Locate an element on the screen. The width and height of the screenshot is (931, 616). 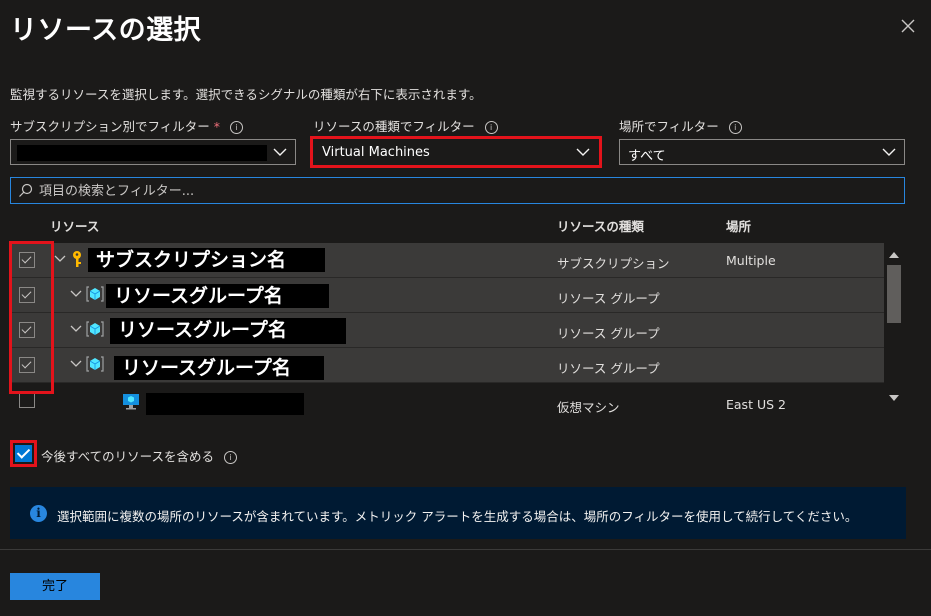
resource-name is located at coordinates (225, 404).